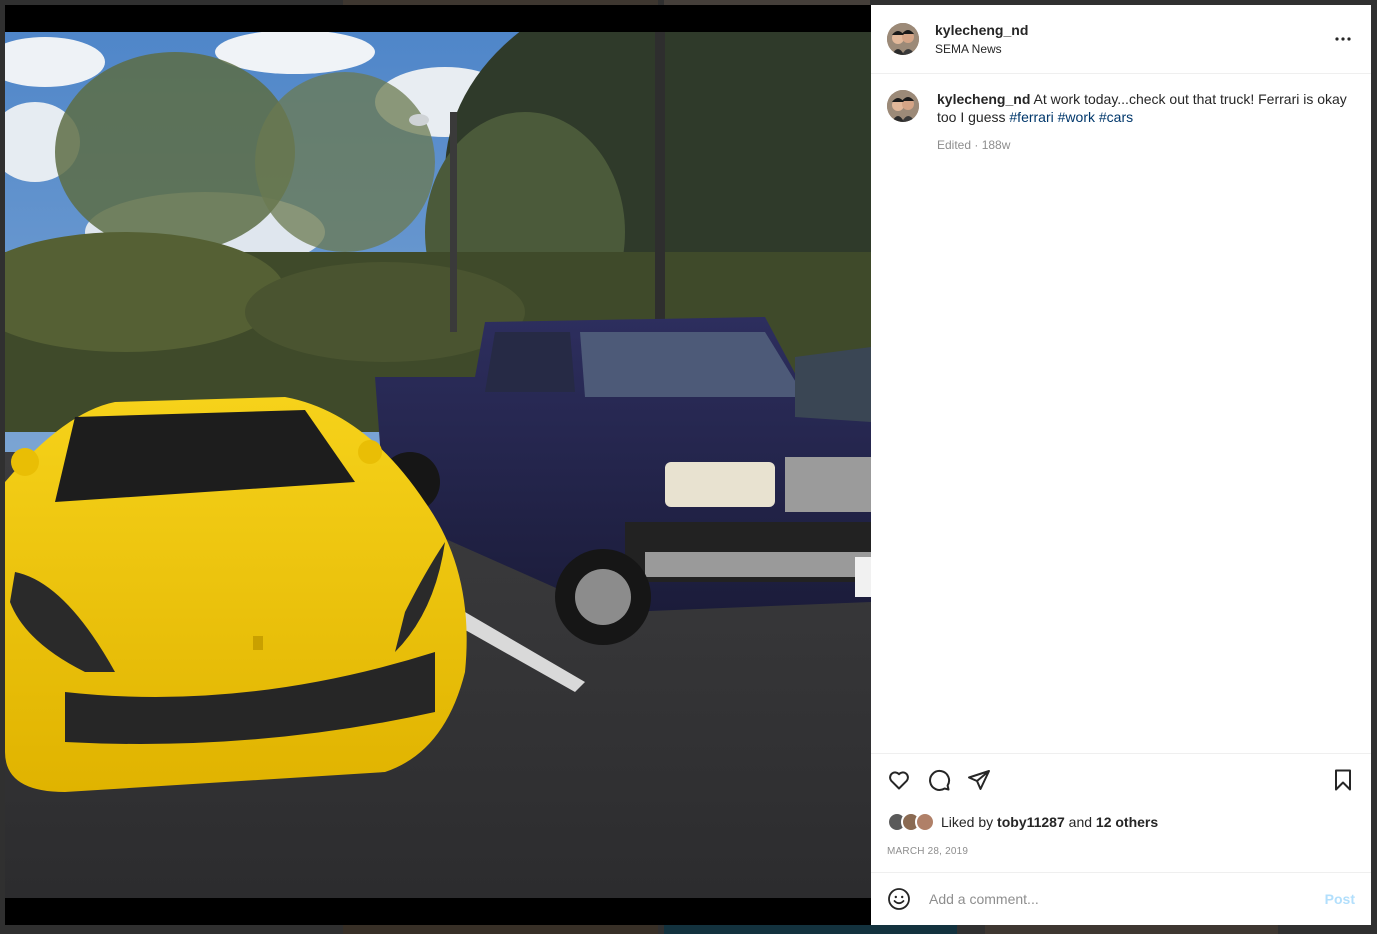 The image size is (1377, 934). Describe the element at coordinates (939, 780) in the screenshot. I see `comment-bubble-icon` at that location.